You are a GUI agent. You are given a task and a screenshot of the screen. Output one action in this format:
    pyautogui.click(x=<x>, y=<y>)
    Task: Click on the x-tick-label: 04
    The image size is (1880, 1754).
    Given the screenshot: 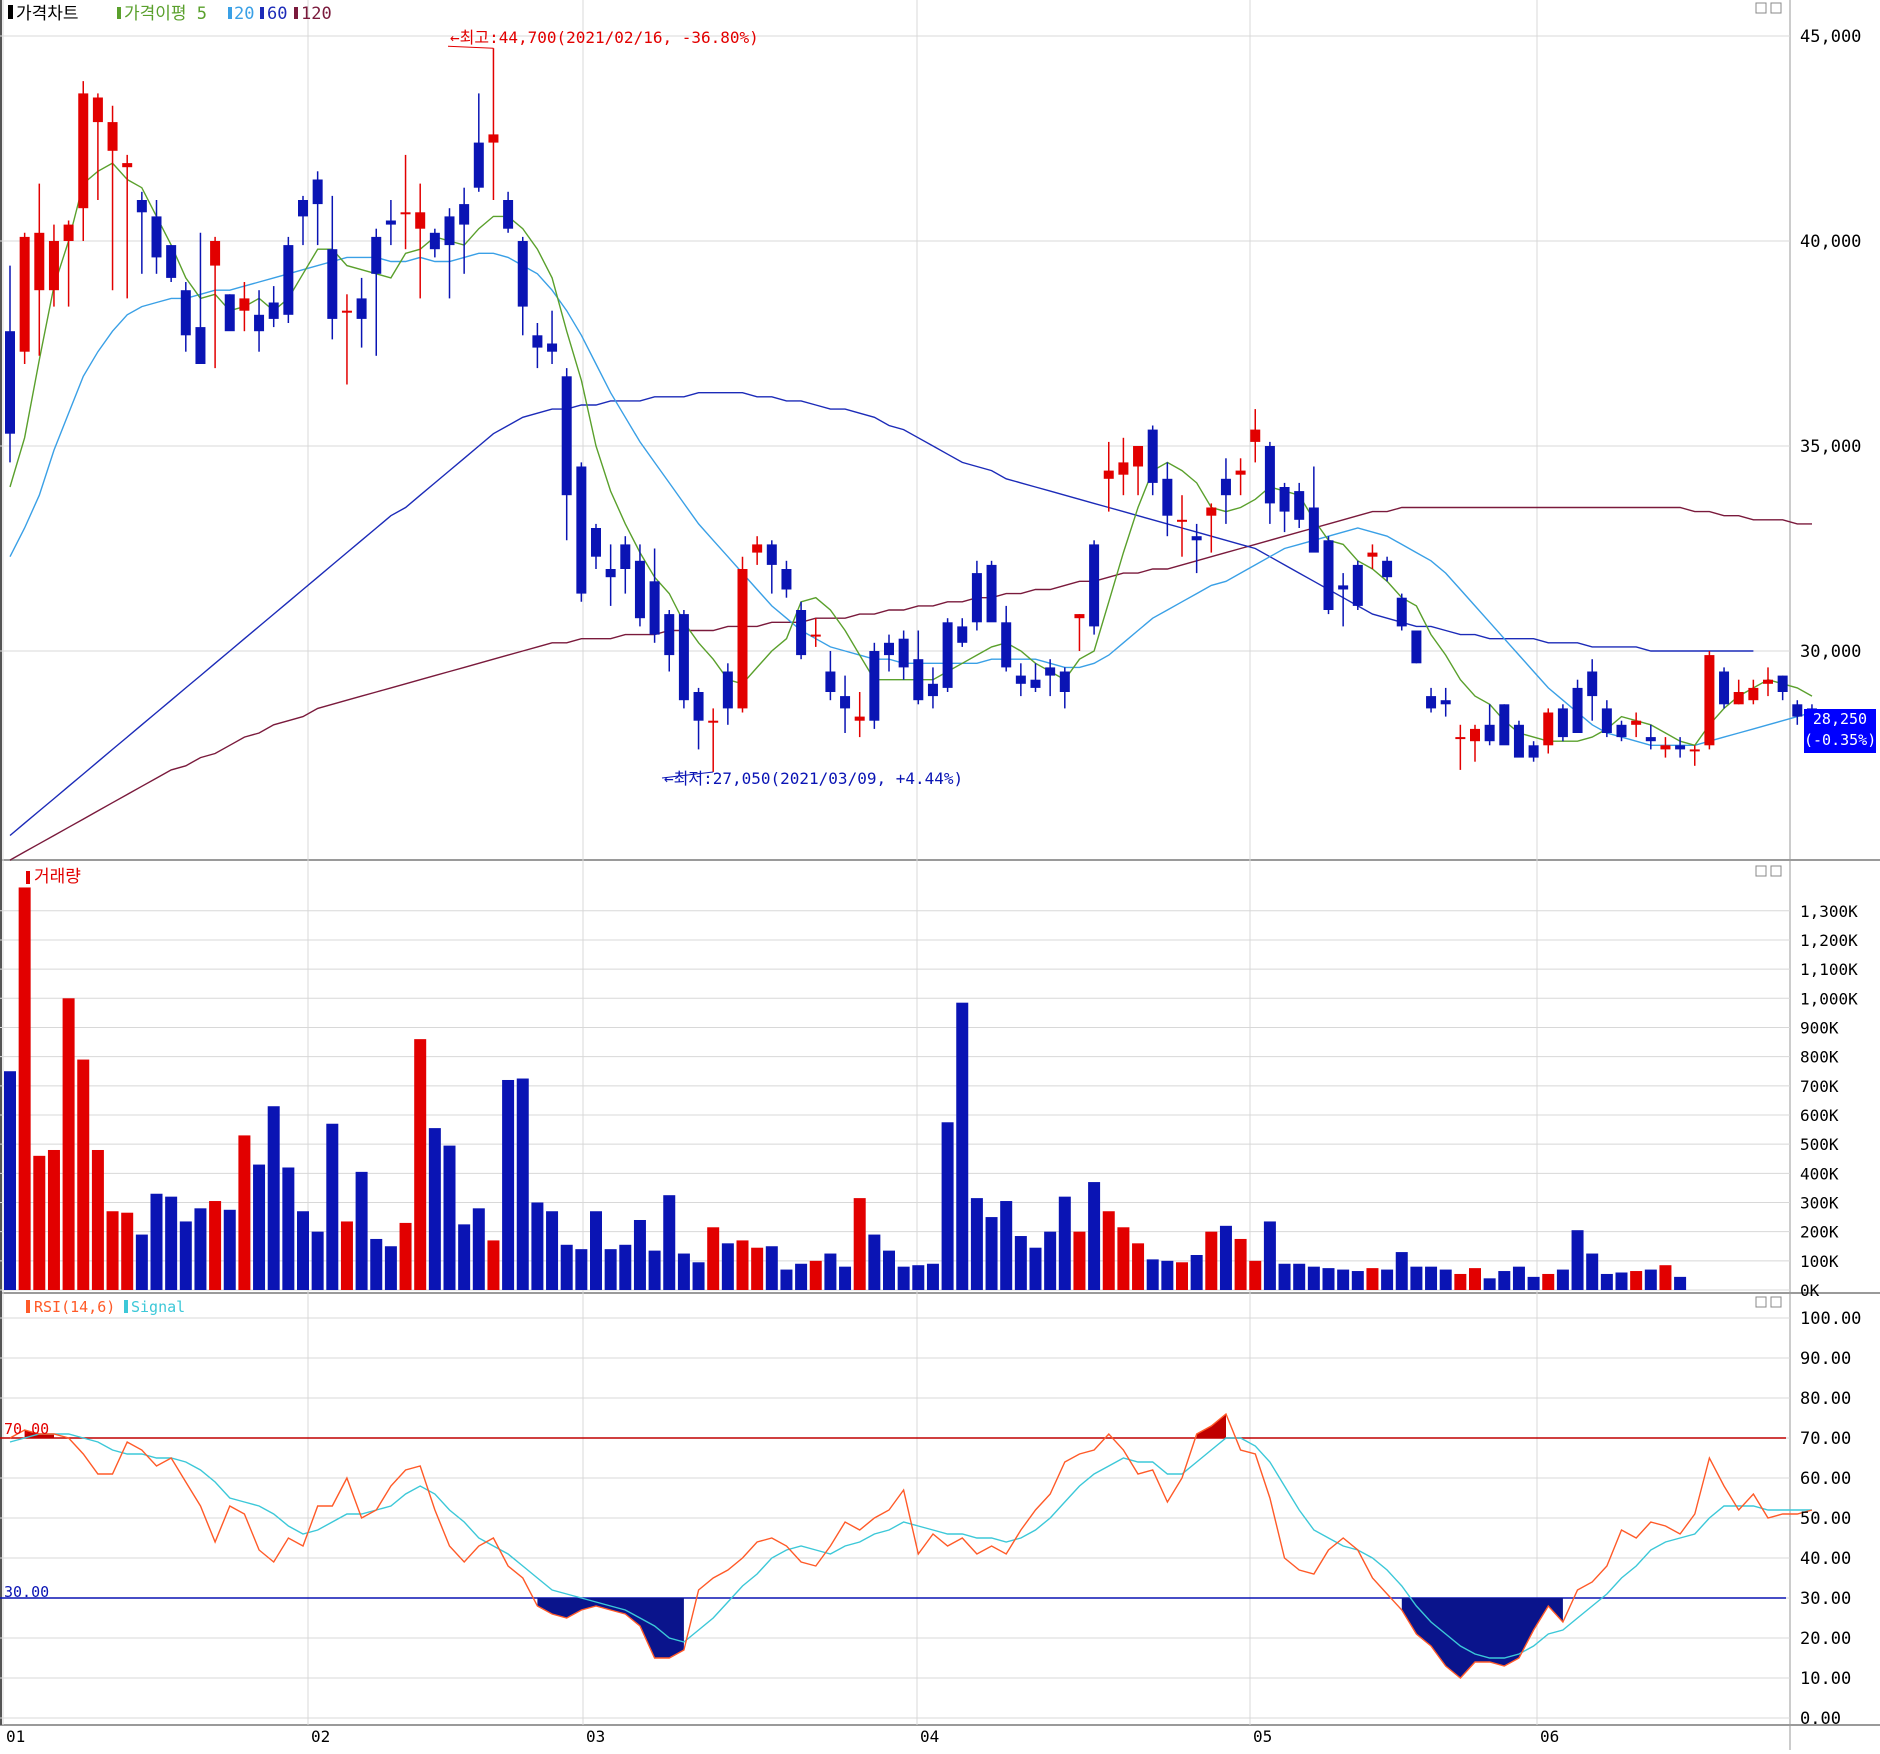 What is the action you would take?
    pyautogui.click(x=929, y=1736)
    